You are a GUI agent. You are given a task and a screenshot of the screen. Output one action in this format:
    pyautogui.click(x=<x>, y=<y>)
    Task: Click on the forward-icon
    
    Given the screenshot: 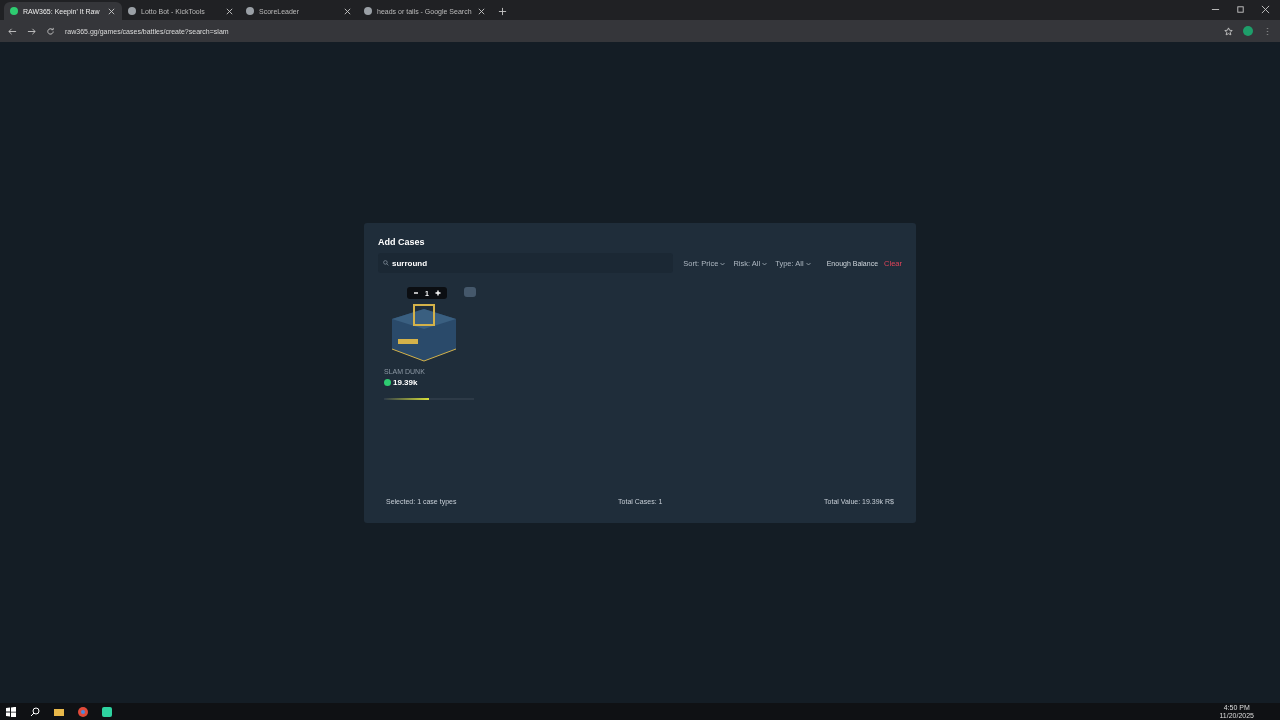 What is the action you would take?
    pyautogui.click(x=31, y=31)
    